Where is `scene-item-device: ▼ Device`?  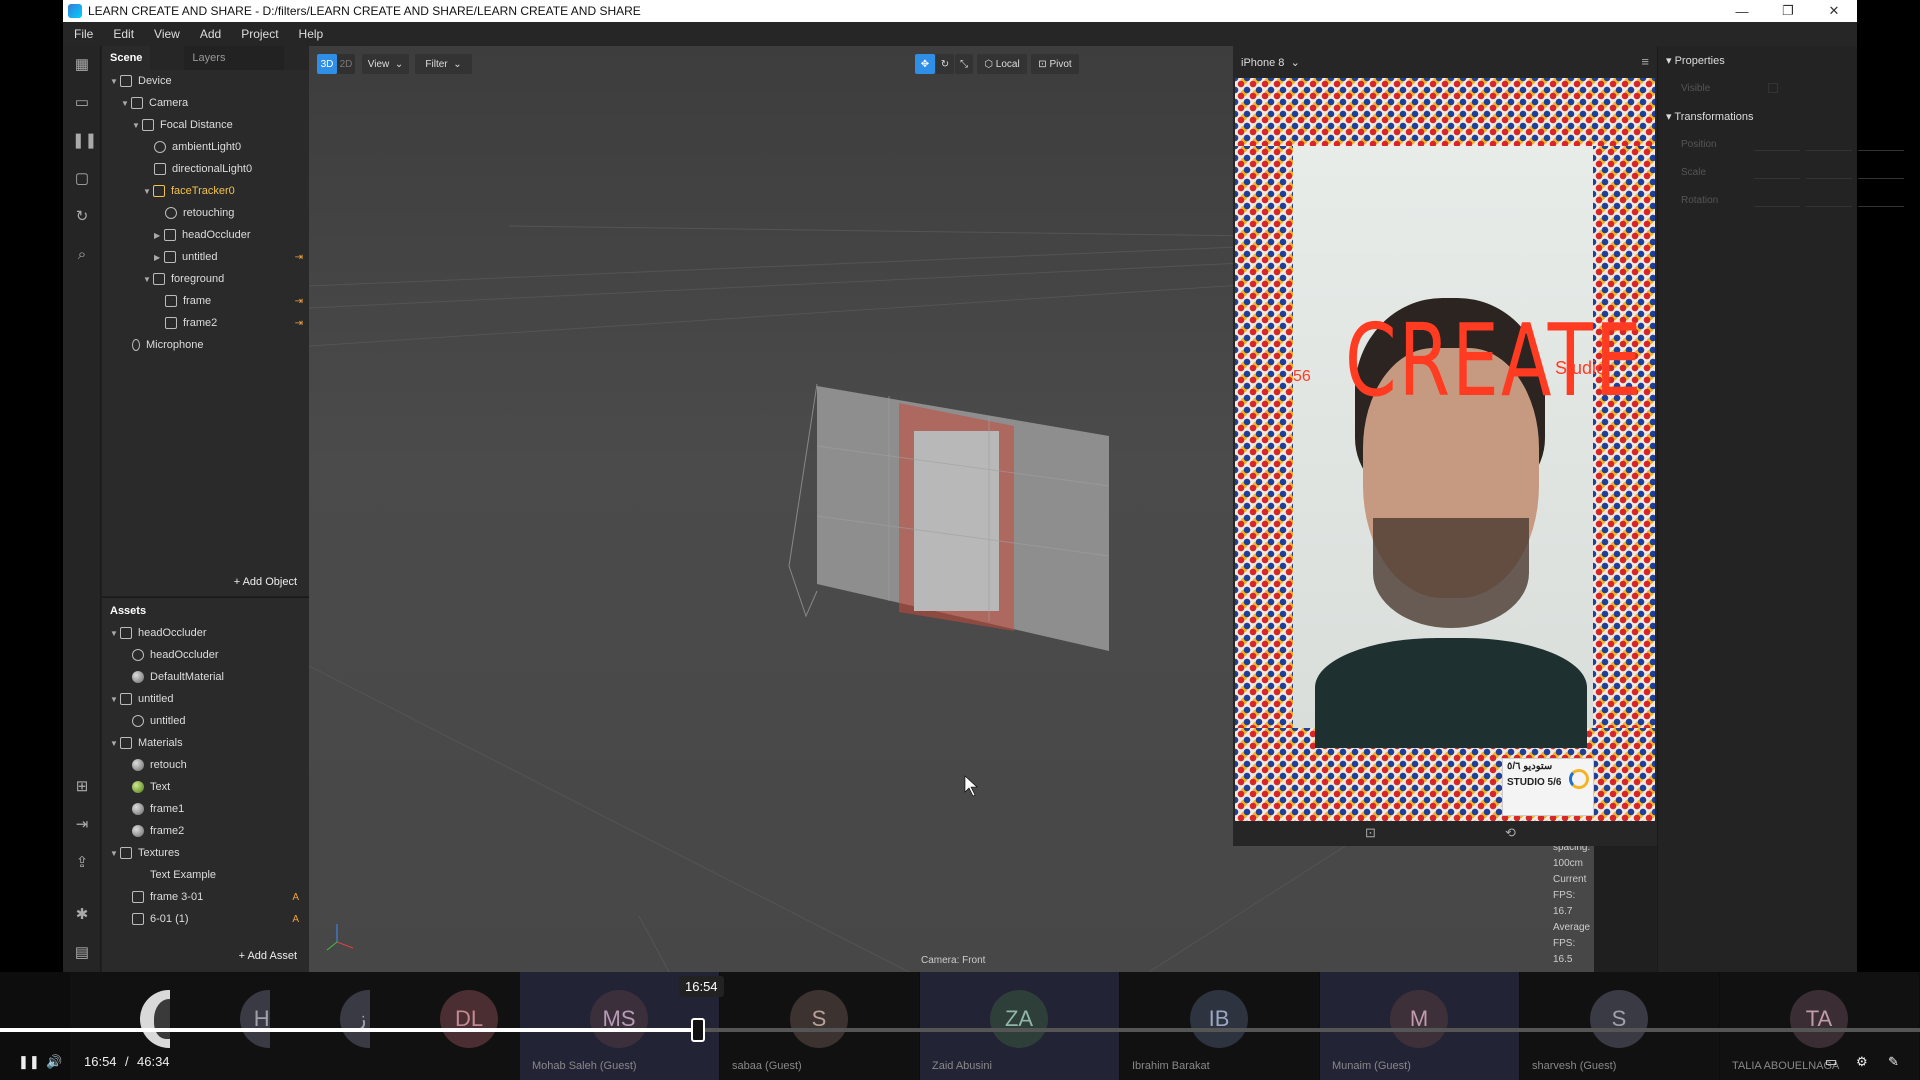
scene-item-device: ▼ Device is located at coordinates (205, 81).